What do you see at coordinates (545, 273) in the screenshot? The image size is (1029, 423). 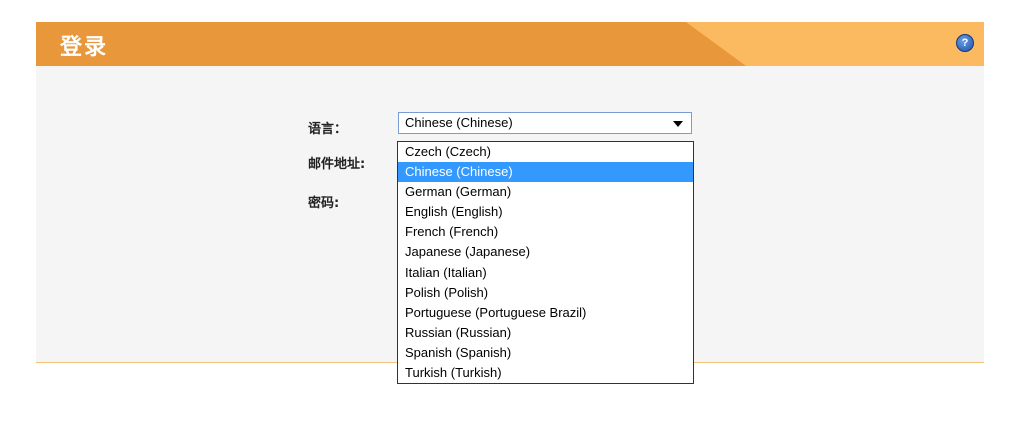 I see `language-option: Italian (Italian)` at bounding box center [545, 273].